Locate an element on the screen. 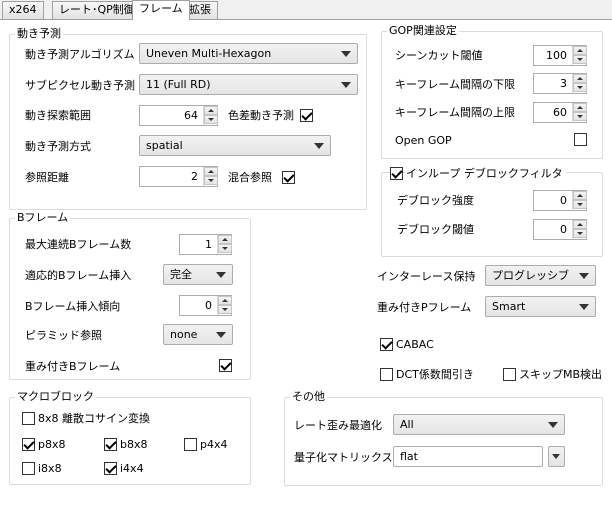  interlace-select: プログレッシブ is located at coordinates (540, 275).